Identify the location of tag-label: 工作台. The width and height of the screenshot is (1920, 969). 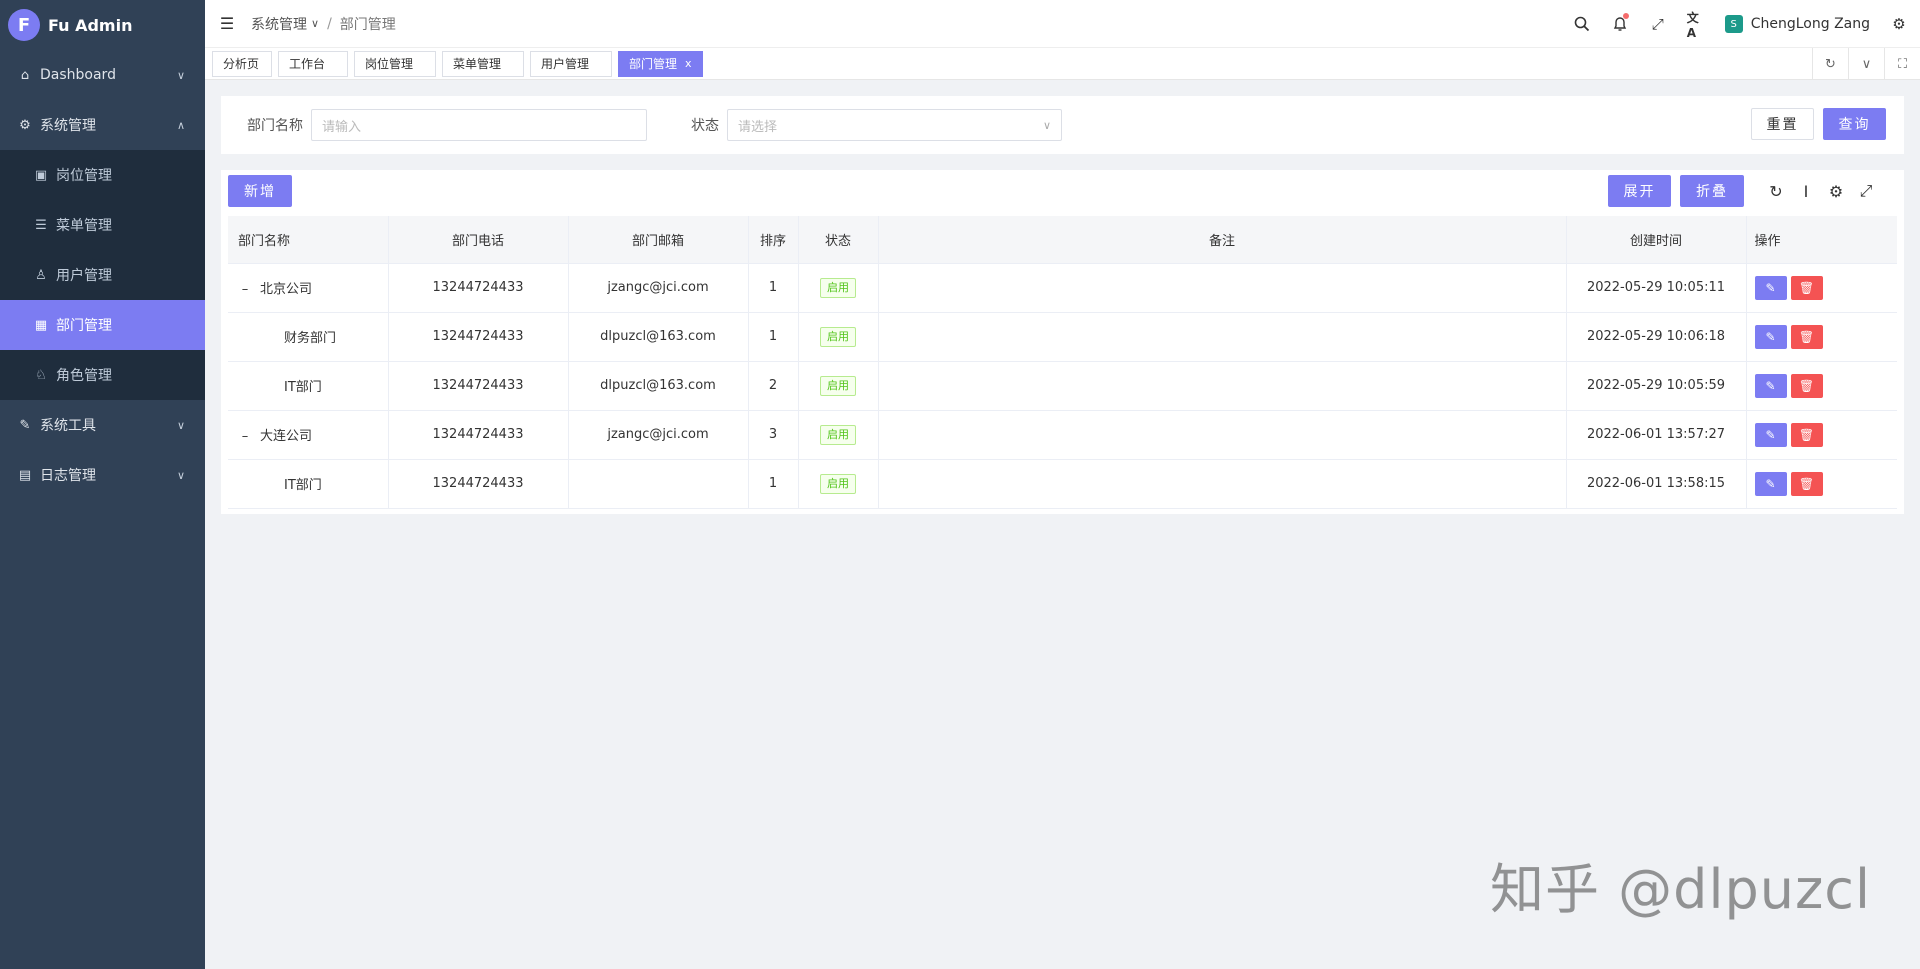
(307, 64).